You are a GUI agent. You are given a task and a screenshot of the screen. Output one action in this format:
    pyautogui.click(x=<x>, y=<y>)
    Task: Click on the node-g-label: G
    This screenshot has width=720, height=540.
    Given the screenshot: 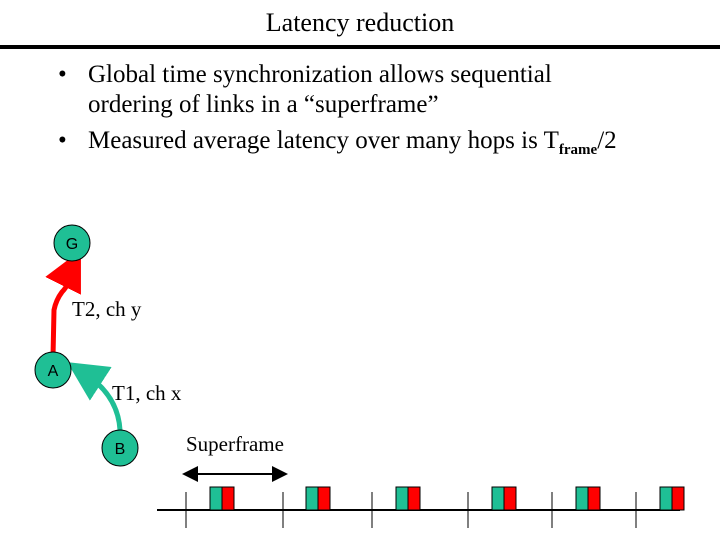 What is the action you would take?
    pyautogui.click(x=72, y=244)
    